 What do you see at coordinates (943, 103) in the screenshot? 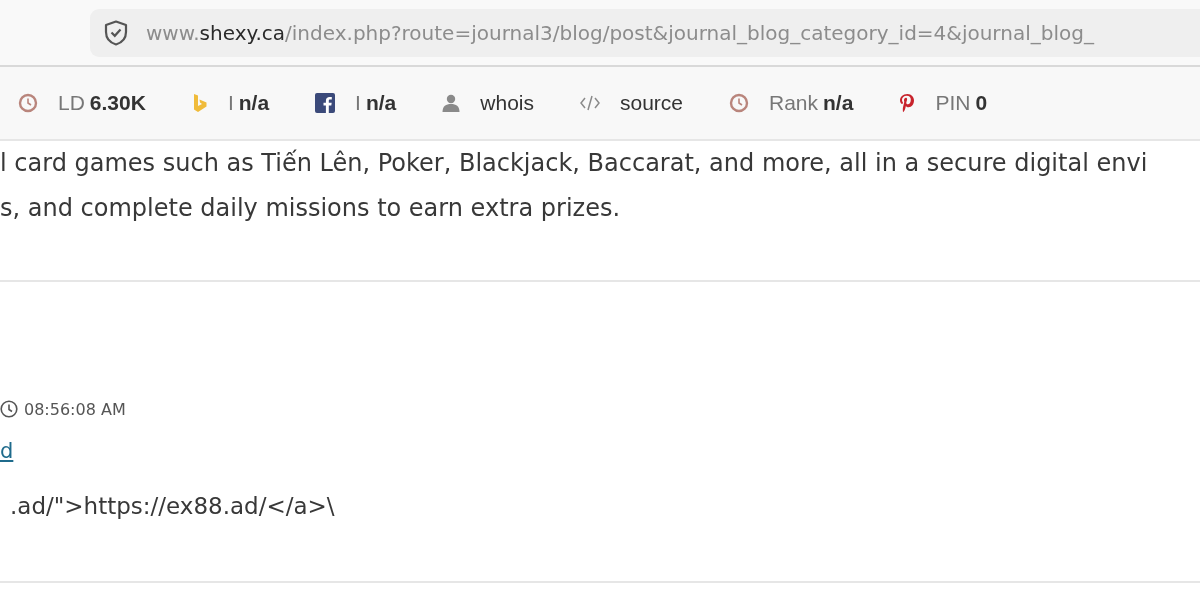
I see `toolbar-link: PIN 0` at bounding box center [943, 103].